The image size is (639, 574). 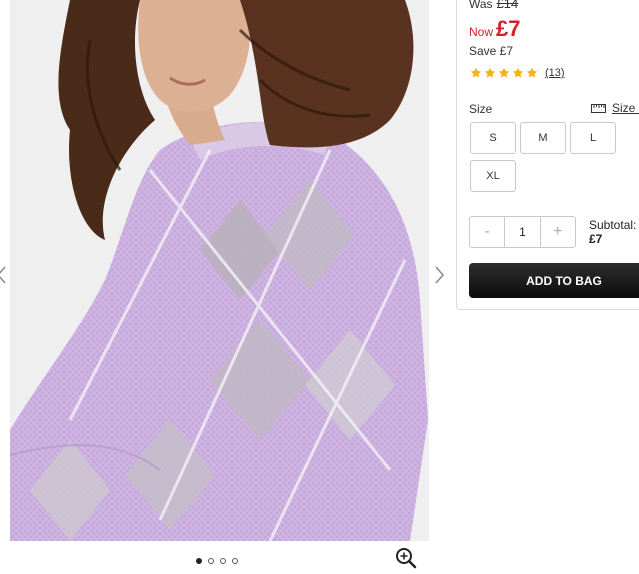 I want to click on was-label: Was, so click(x=481, y=5).